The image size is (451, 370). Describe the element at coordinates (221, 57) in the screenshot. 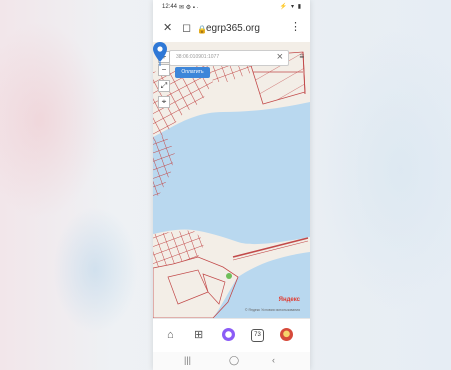

I see `cadastral-search-input` at that location.